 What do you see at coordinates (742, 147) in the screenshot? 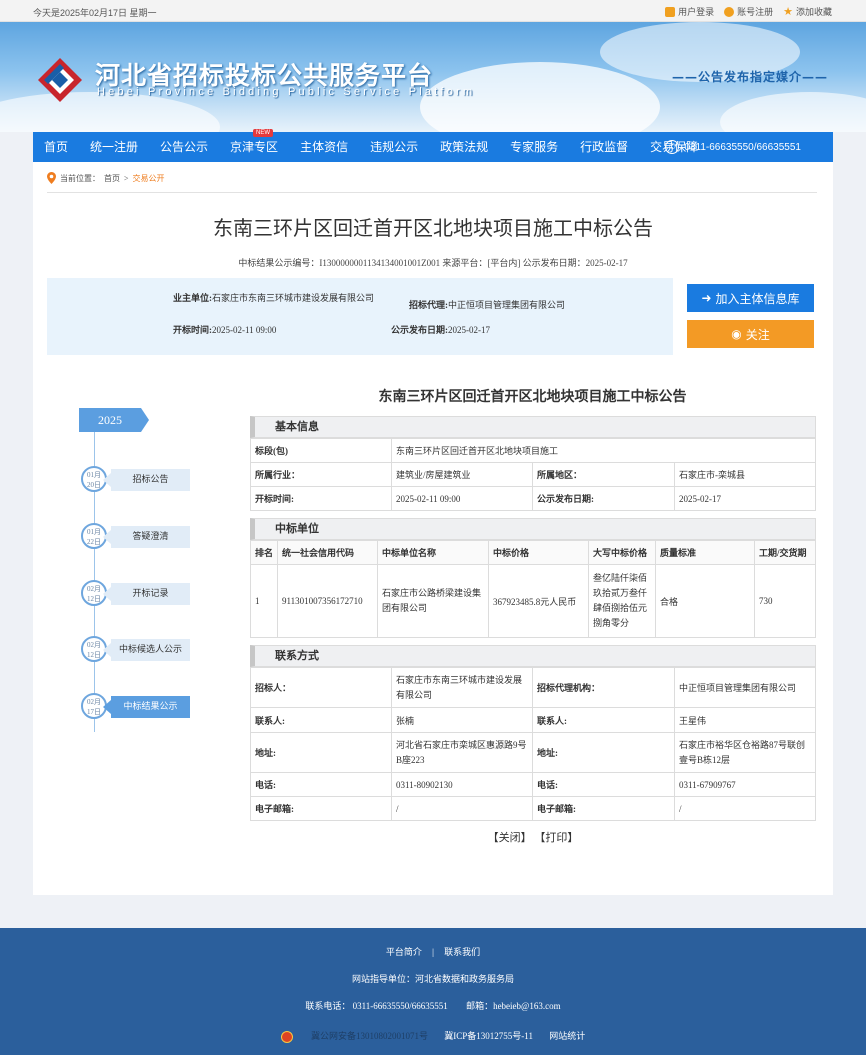
I see `hotline-number: 0311-66635550/66635551` at bounding box center [742, 147].